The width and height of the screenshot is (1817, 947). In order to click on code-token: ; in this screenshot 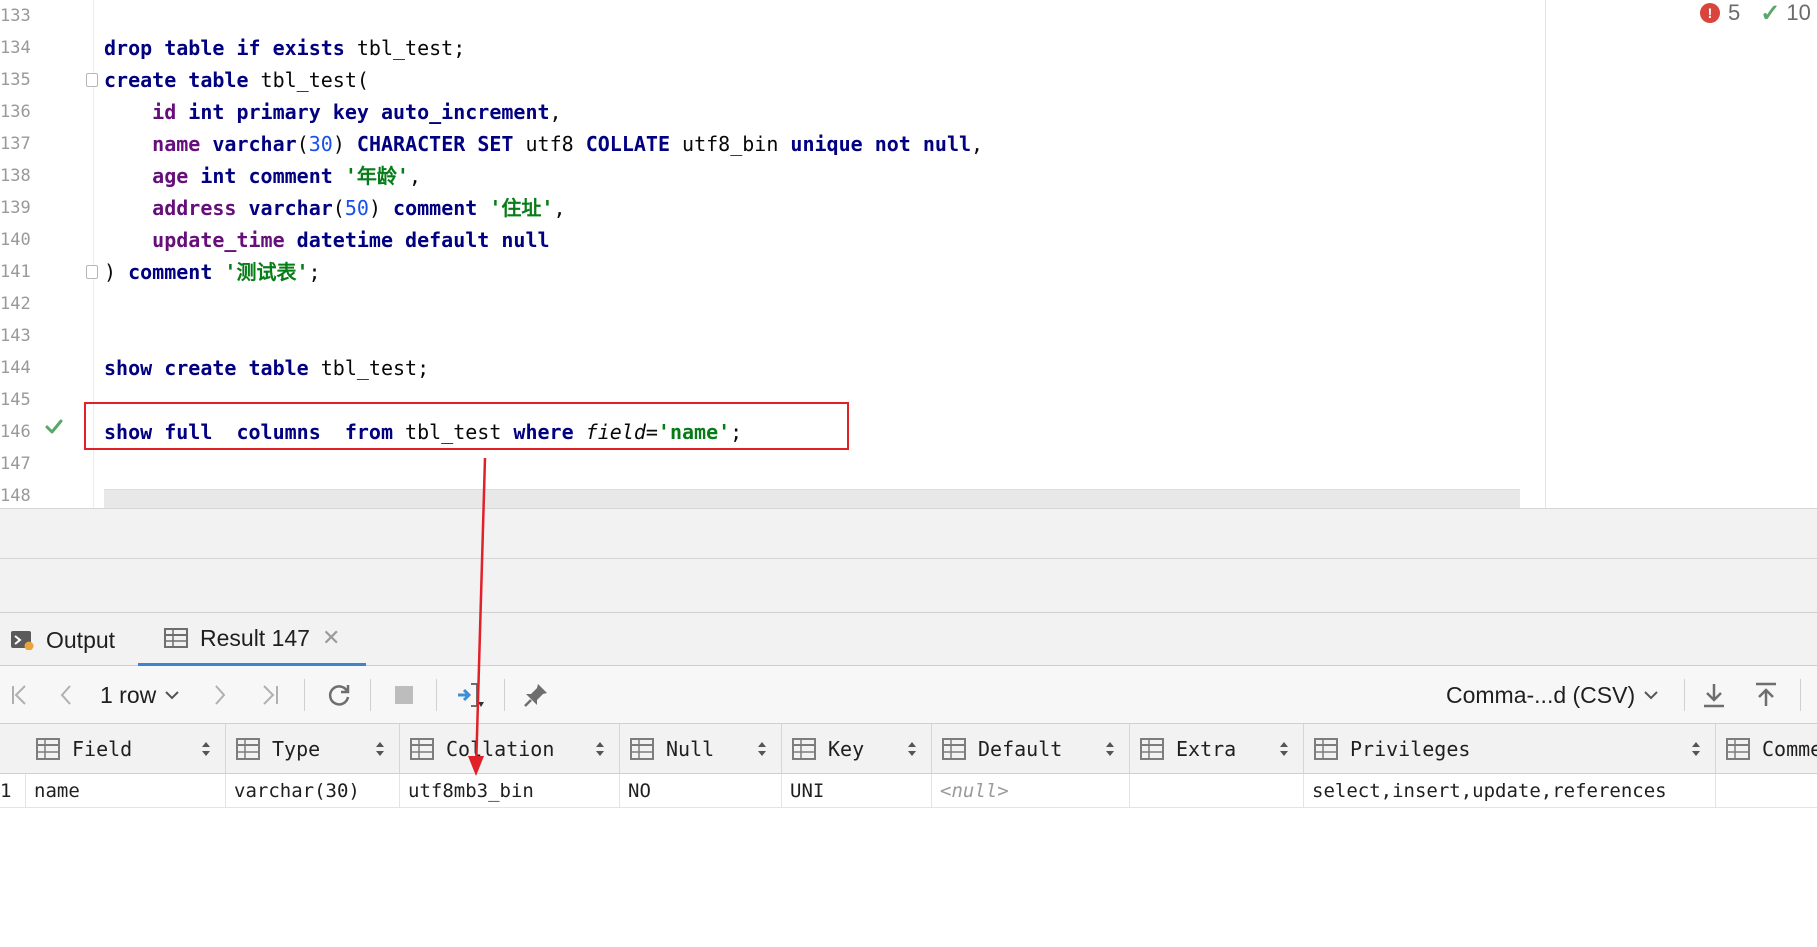, I will do `click(314, 272)`.